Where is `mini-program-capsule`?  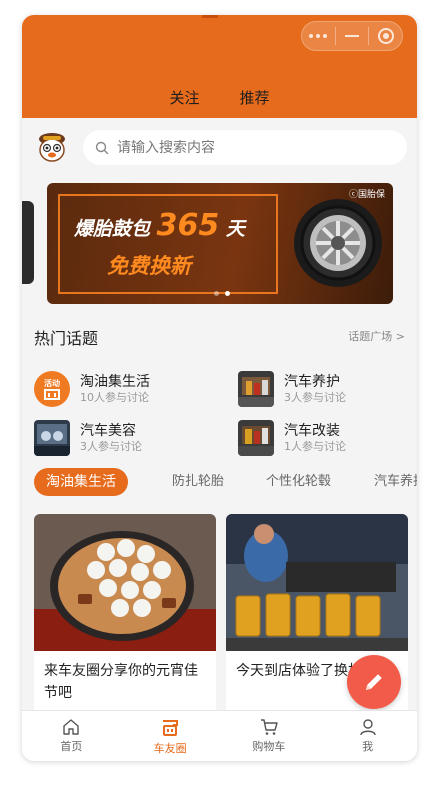
mini-program-capsule is located at coordinates (352, 36).